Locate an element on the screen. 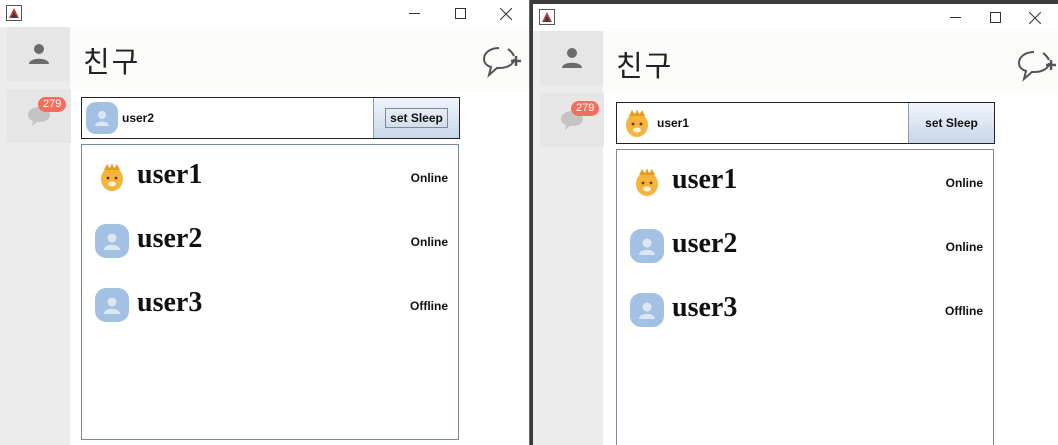 The height and width of the screenshot is (445, 1058). minimize-button is located at coordinates (414, 13).